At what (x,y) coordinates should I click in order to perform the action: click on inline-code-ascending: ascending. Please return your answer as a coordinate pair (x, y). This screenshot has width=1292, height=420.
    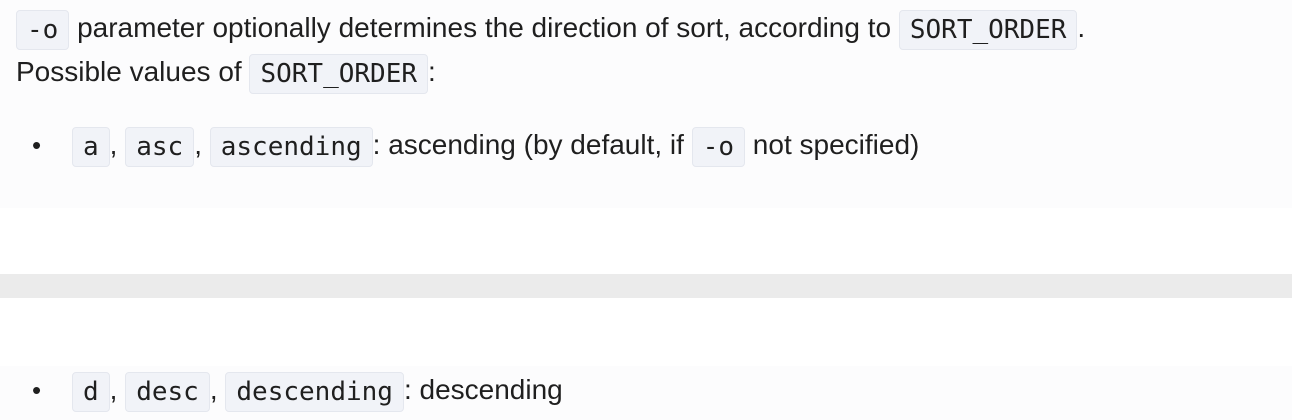
    Looking at the image, I should click on (291, 146).